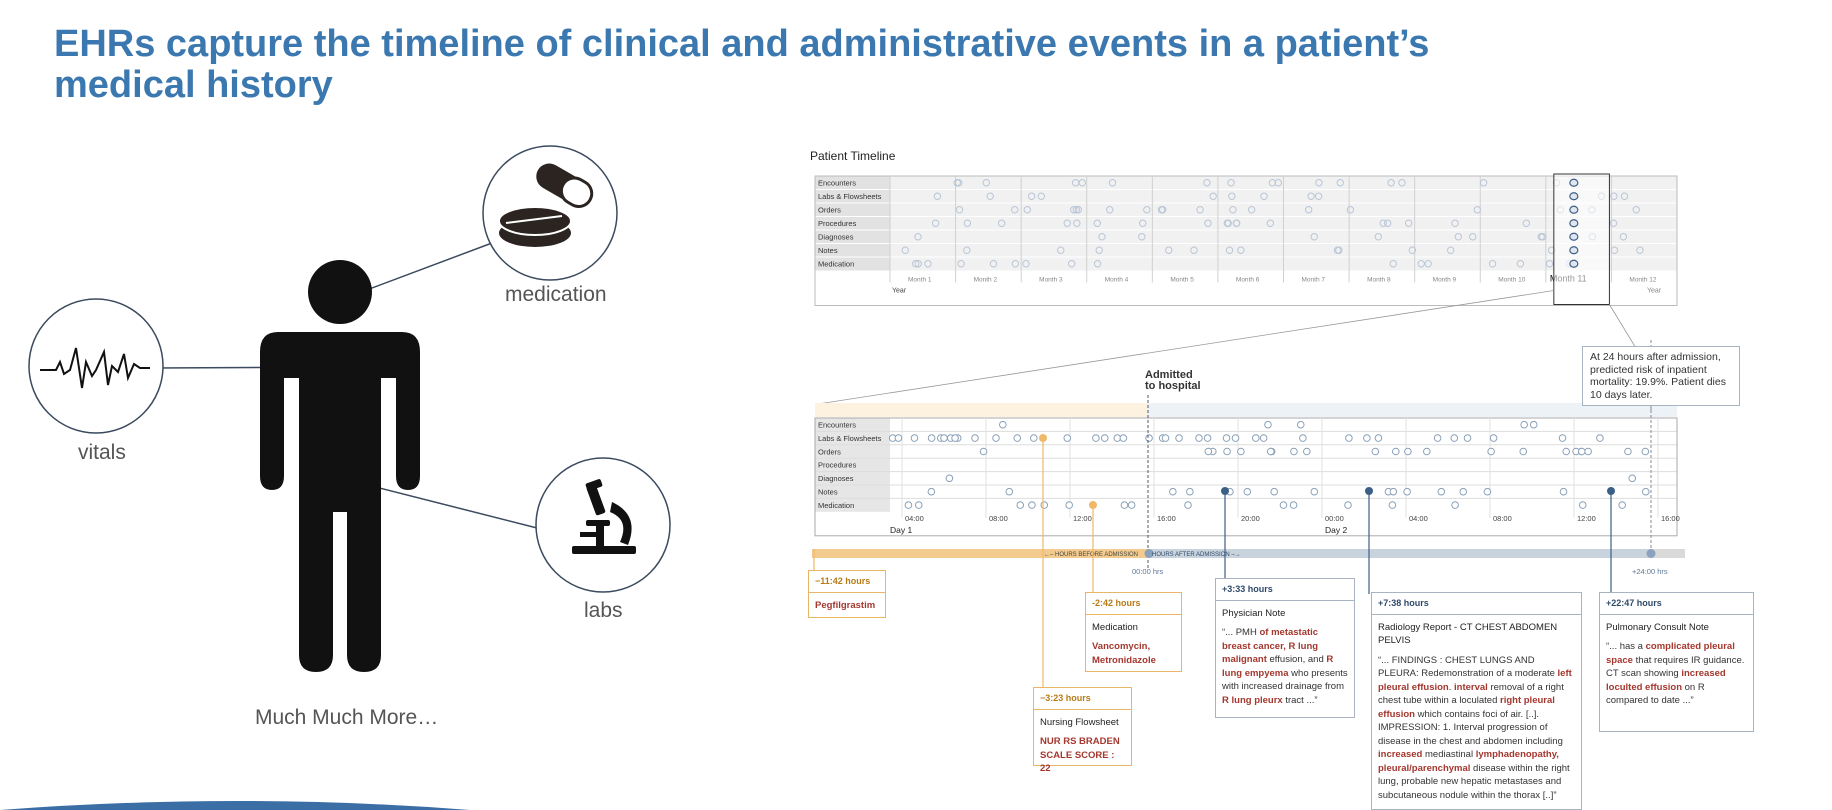 Image resolution: width=1832 pixels, height=810 pixels. What do you see at coordinates (1336, 530) in the screenshot?
I see `day2-label: Day 2` at bounding box center [1336, 530].